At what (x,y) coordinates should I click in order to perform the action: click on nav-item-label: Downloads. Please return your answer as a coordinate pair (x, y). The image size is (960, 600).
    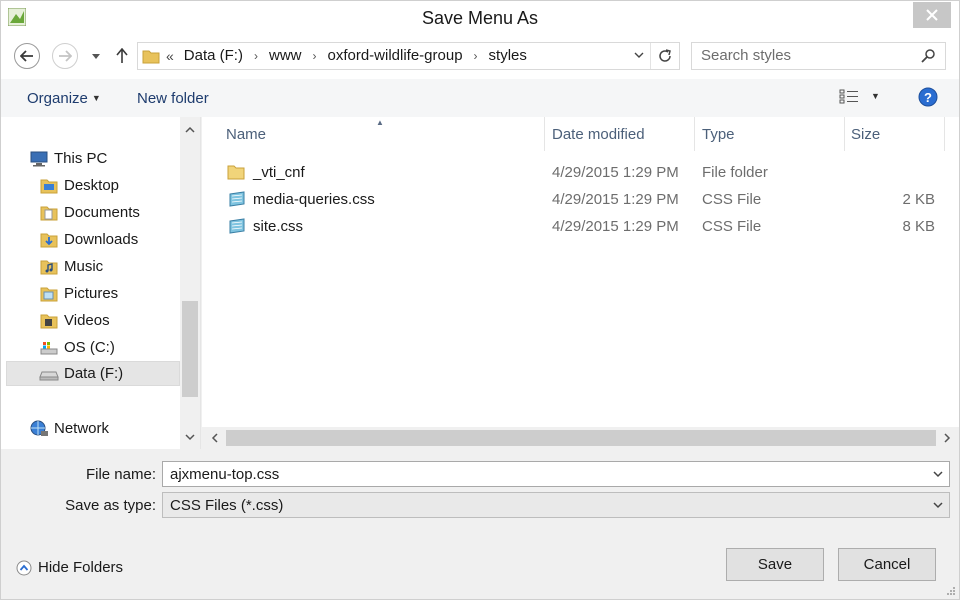
    Looking at the image, I should click on (101, 239).